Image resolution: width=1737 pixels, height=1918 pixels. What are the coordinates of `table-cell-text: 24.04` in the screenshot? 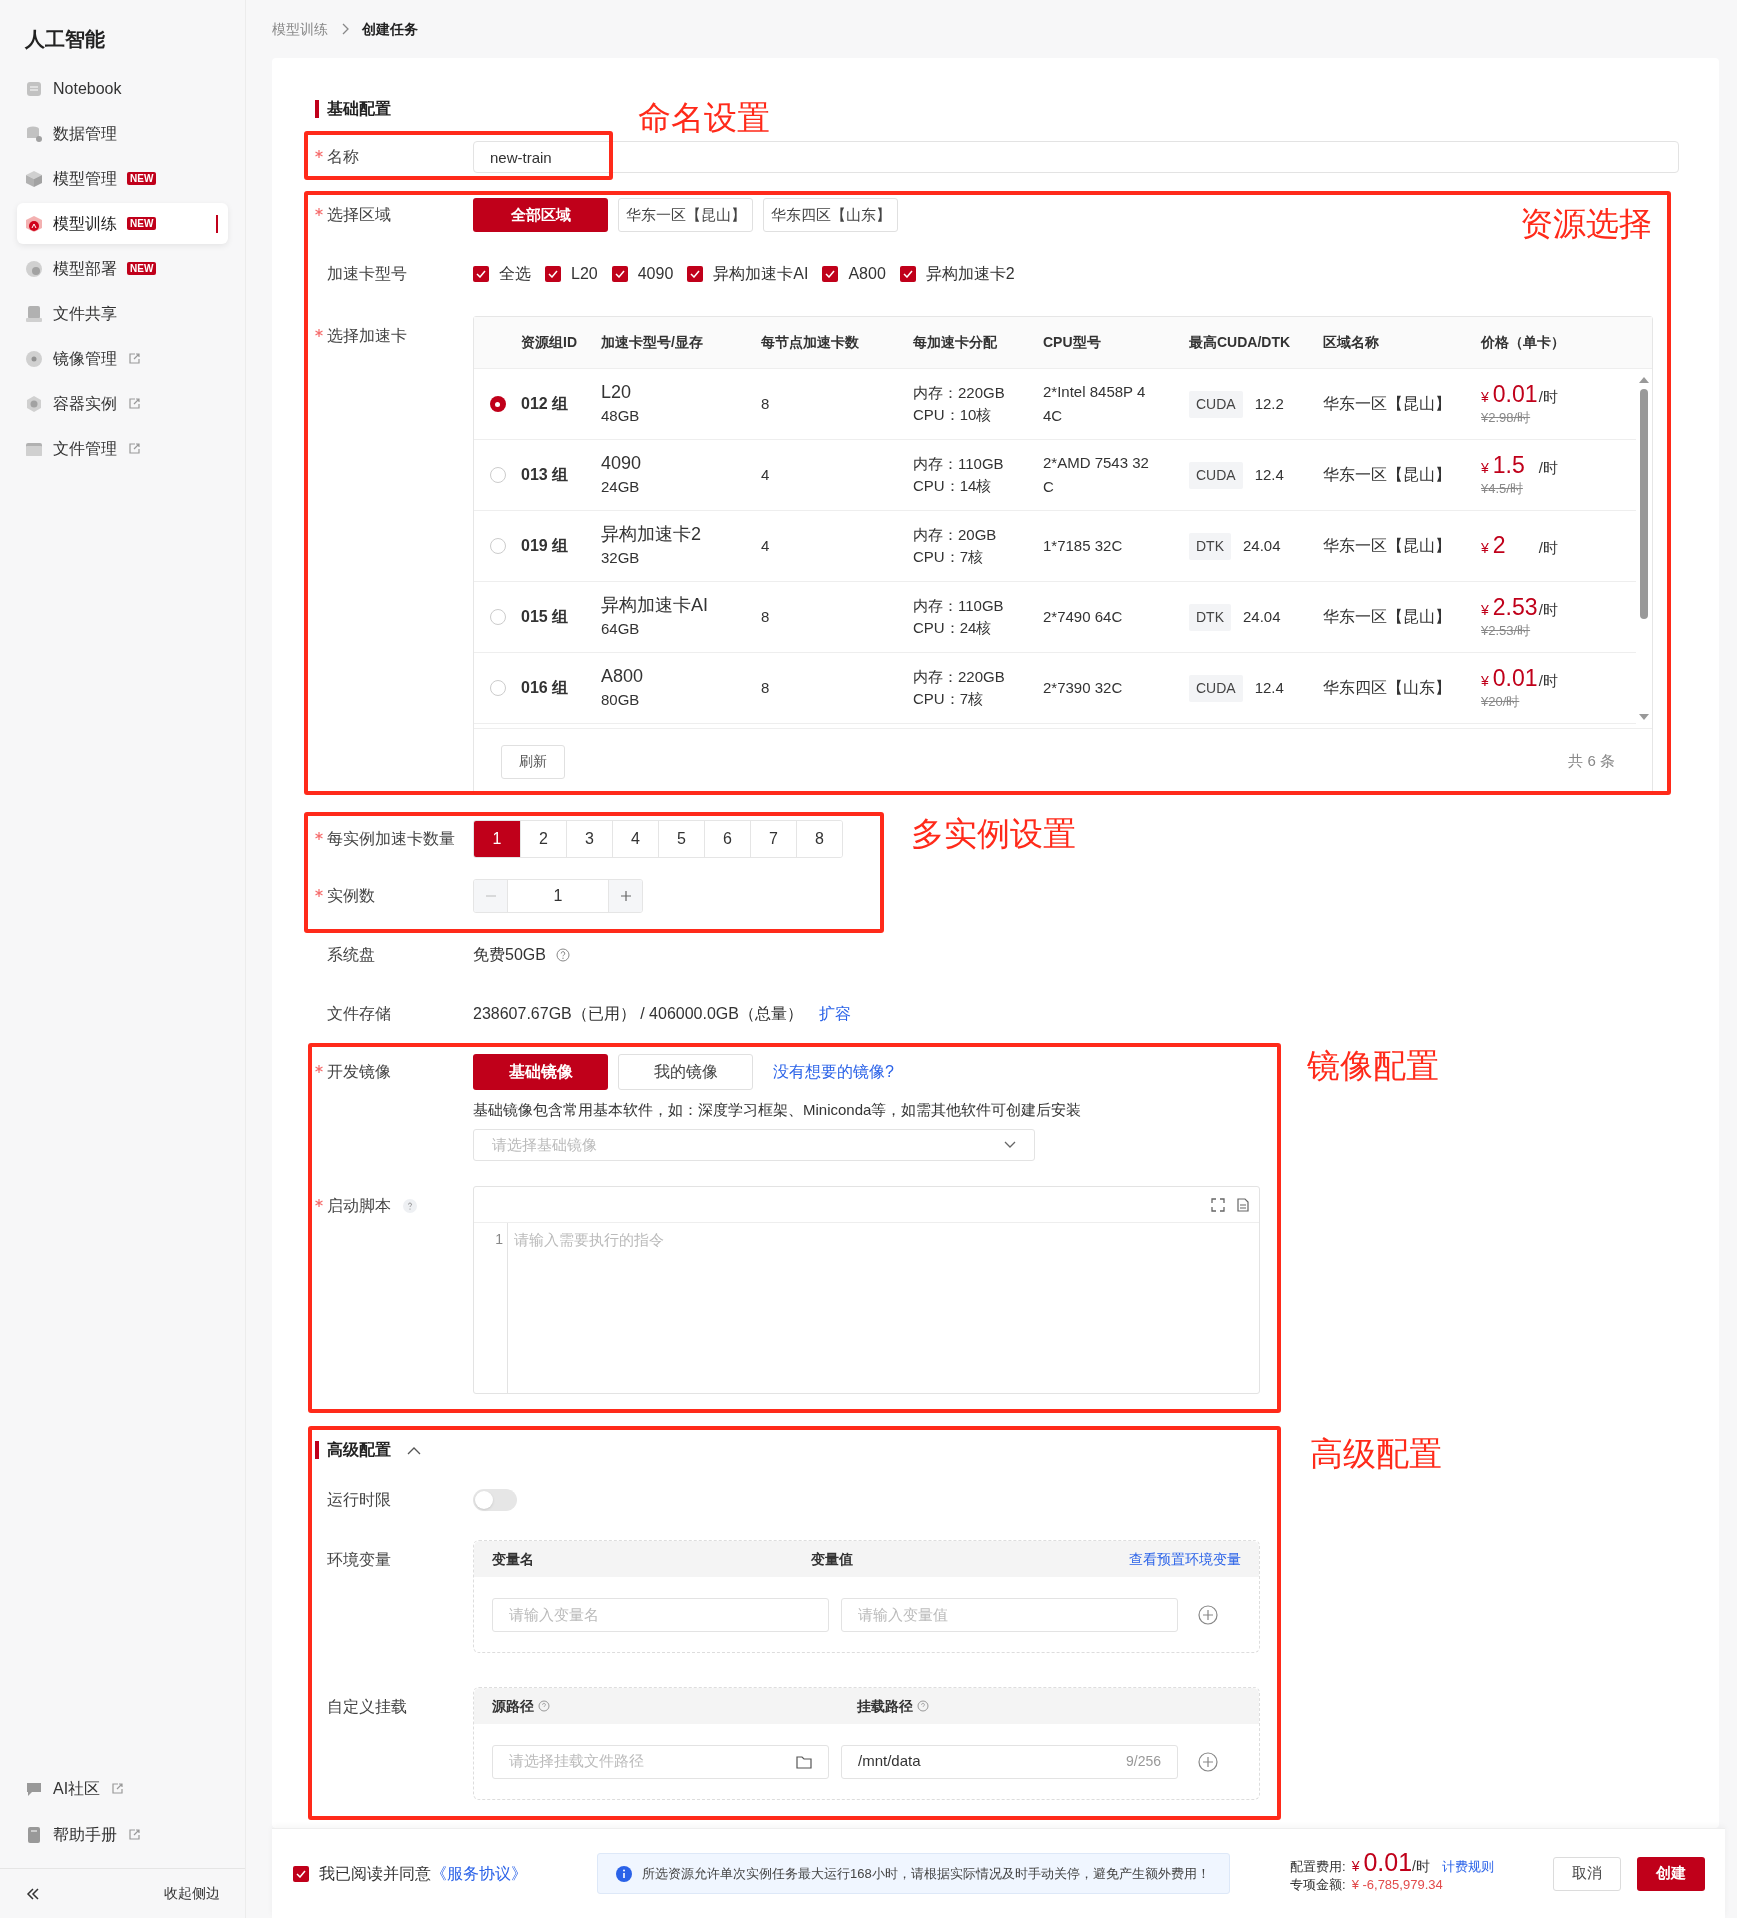 It's located at (1262, 616).